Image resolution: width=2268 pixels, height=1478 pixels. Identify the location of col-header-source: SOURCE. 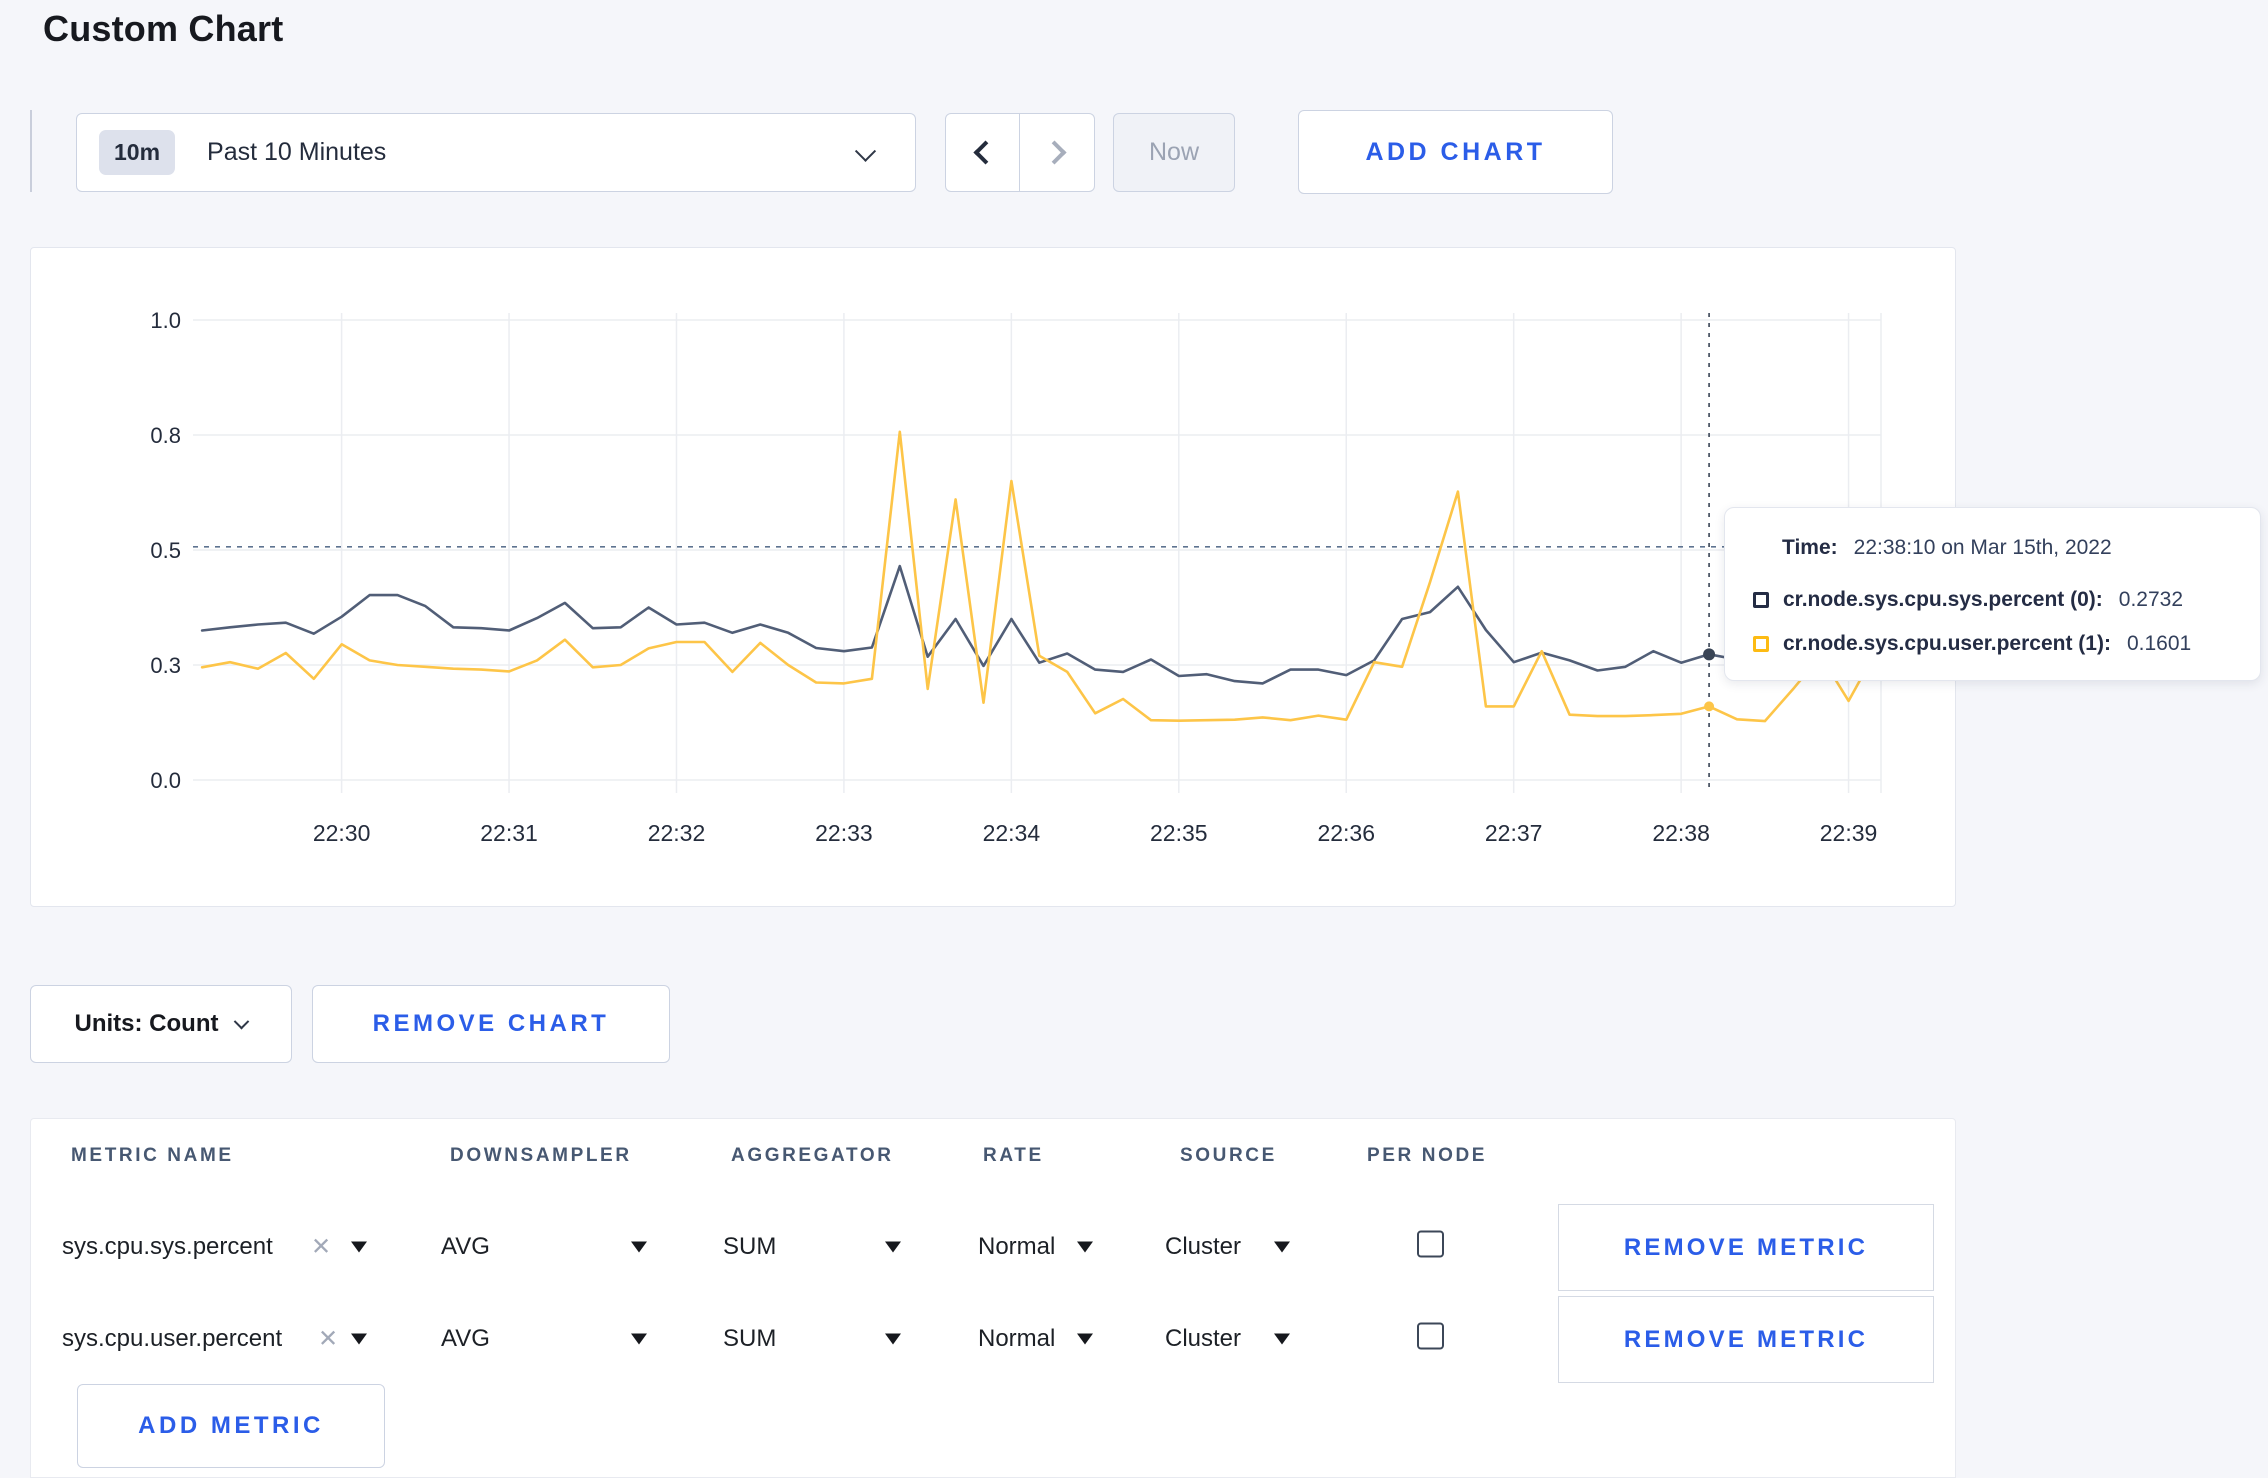
(1228, 1155).